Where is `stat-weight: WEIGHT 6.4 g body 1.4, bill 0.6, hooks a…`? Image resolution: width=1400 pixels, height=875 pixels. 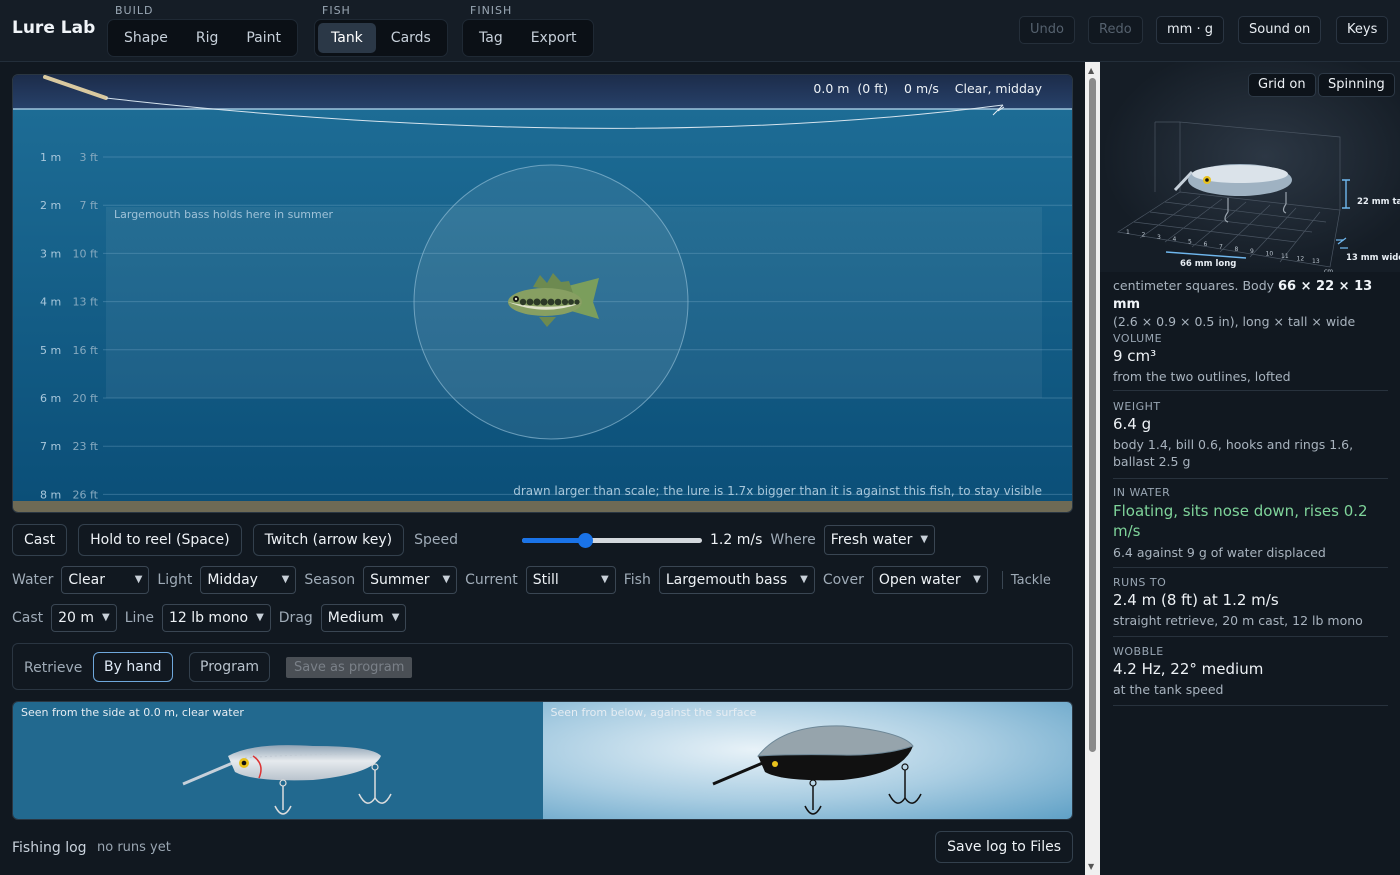 stat-weight: WEIGHT 6.4 g body 1.4, bill 0.6, hooks a… is located at coordinates (1250, 439).